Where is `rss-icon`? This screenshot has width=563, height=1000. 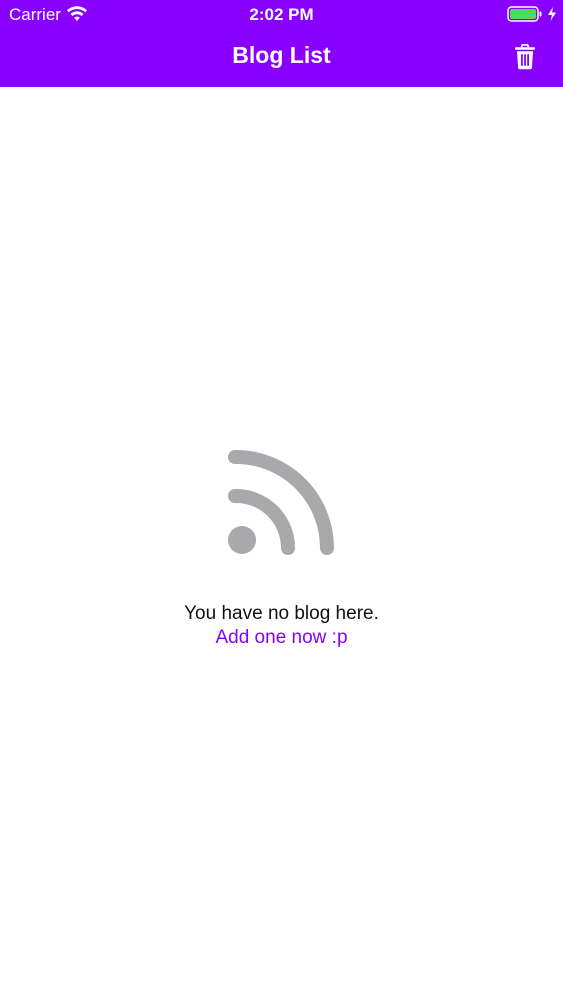 rss-icon is located at coordinates (280, 502).